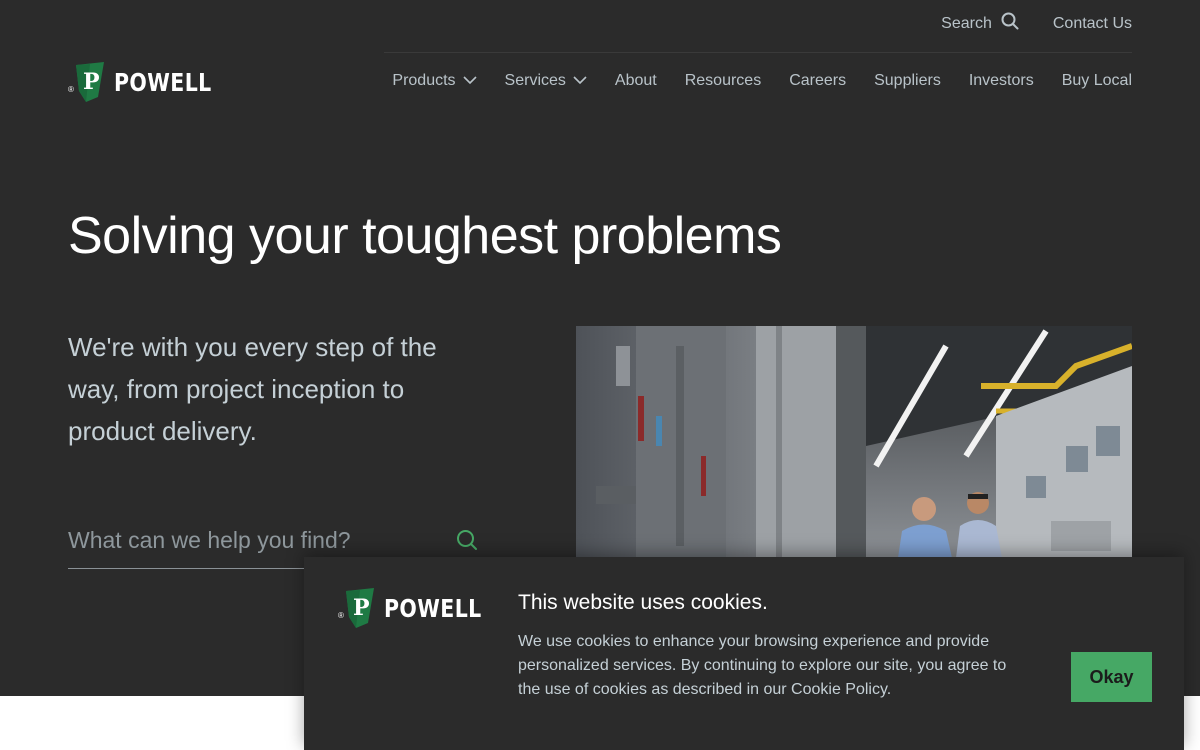 The width and height of the screenshot is (1200, 750). What do you see at coordinates (636, 81) in the screenshot?
I see `nav-item-about: About` at bounding box center [636, 81].